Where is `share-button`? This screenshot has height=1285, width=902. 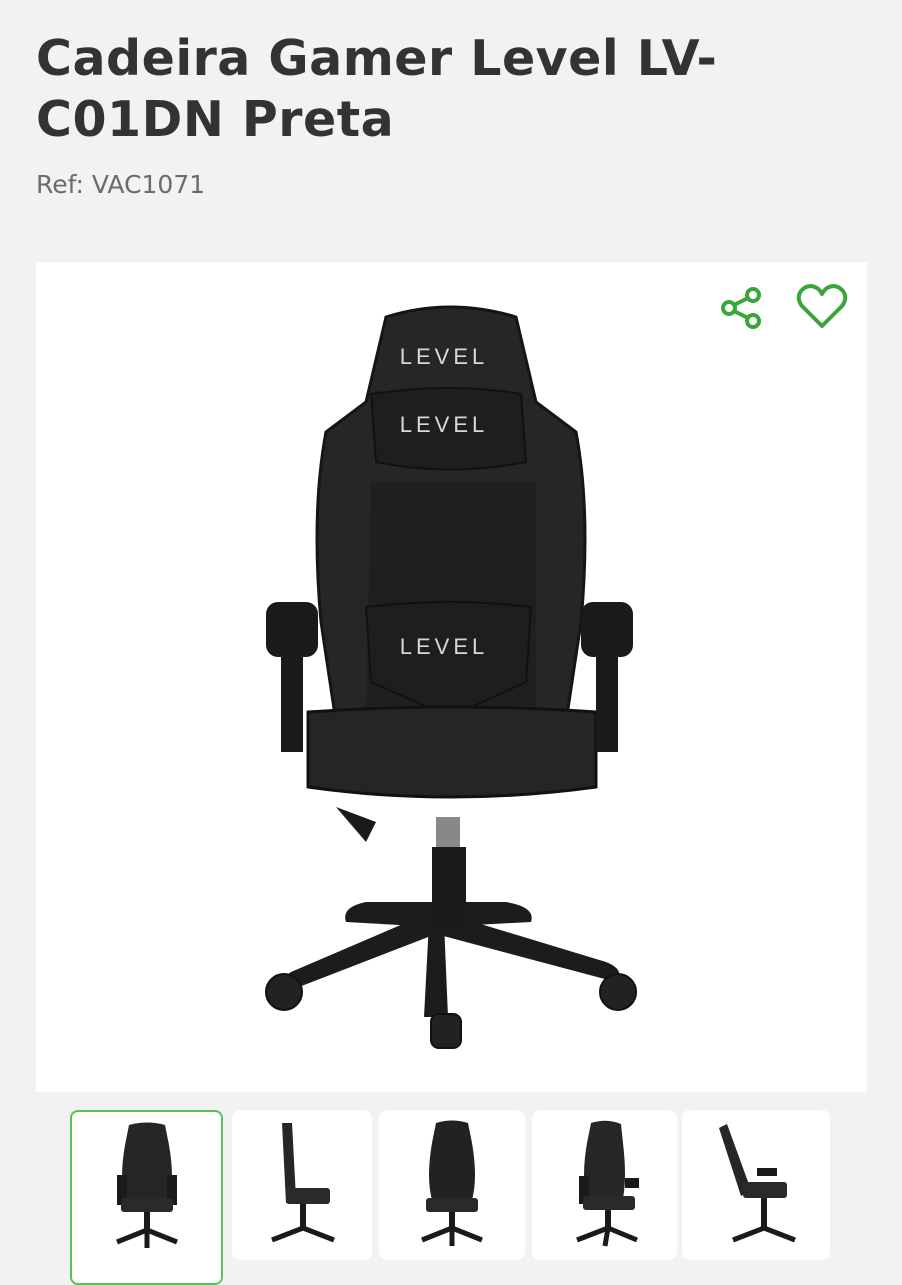
share-button is located at coordinates (742, 308).